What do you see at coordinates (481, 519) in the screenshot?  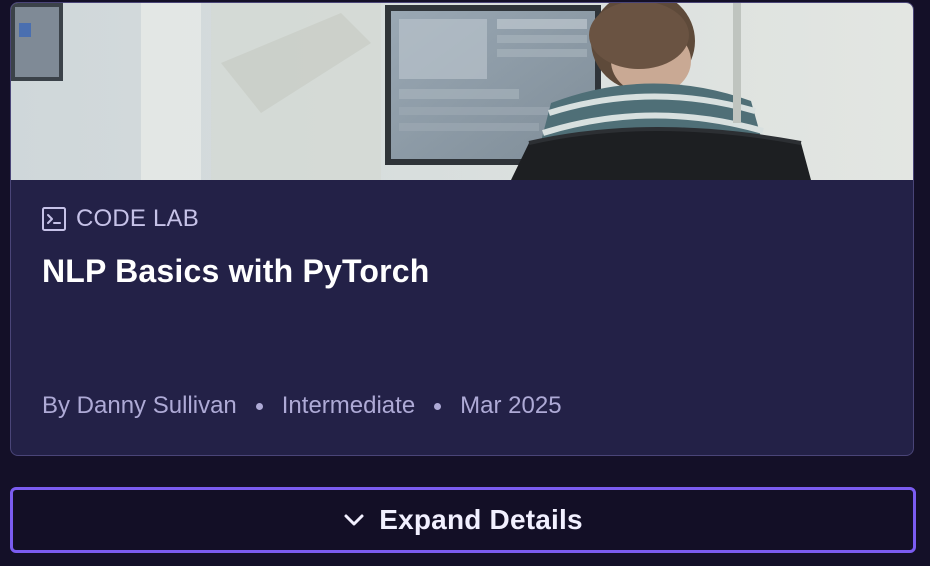 I see `expand-details-label: Expand Details` at bounding box center [481, 519].